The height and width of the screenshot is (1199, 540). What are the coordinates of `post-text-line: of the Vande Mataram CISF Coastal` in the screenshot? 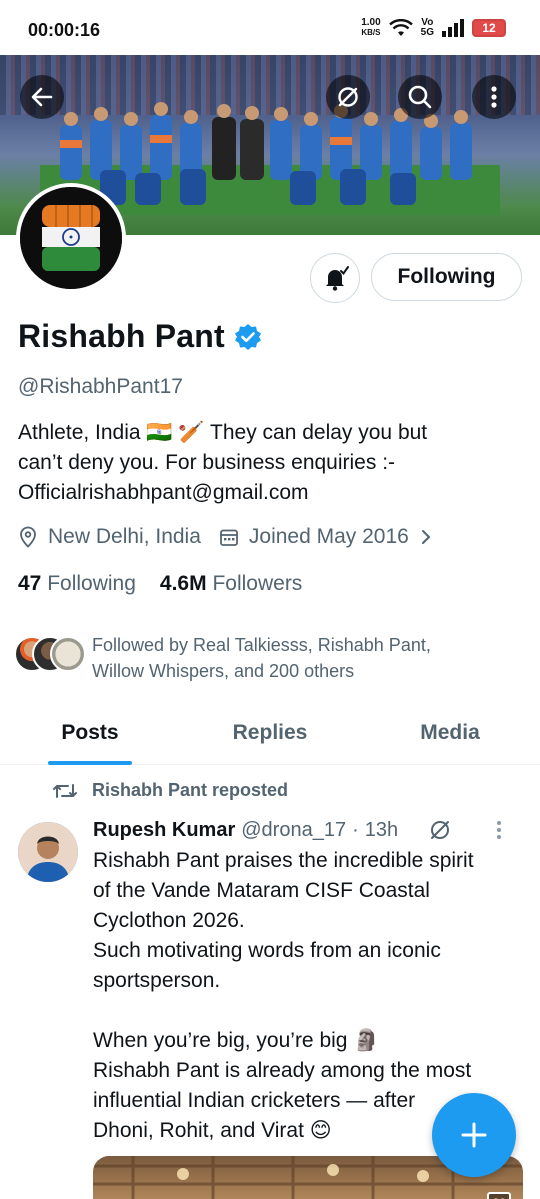 It's located at (261, 890).